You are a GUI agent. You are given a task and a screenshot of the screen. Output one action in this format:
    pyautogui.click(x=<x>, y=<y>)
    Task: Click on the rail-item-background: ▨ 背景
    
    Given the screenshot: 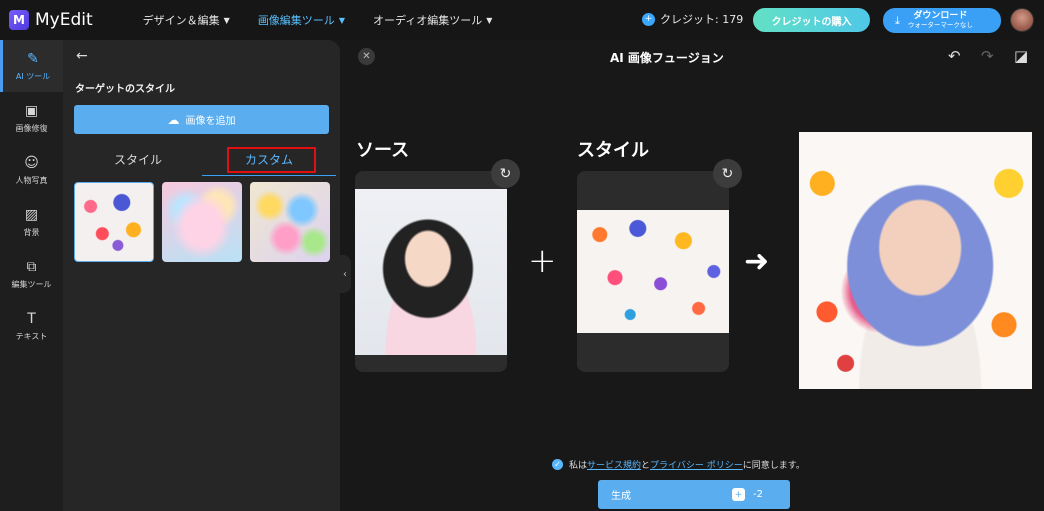 What is the action you would take?
    pyautogui.click(x=31, y=222)
    